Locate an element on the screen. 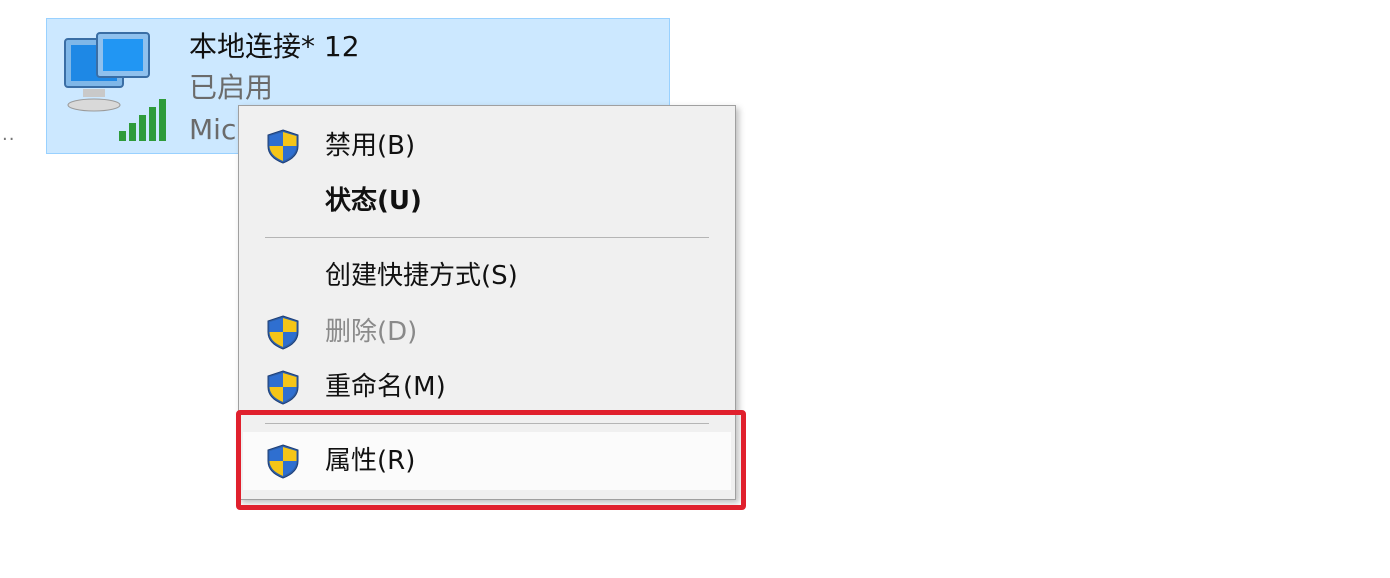 The height and width of the screenshot is (578, 1390). menu-item-label: 状态(U) is located at coordinates (373, 201).